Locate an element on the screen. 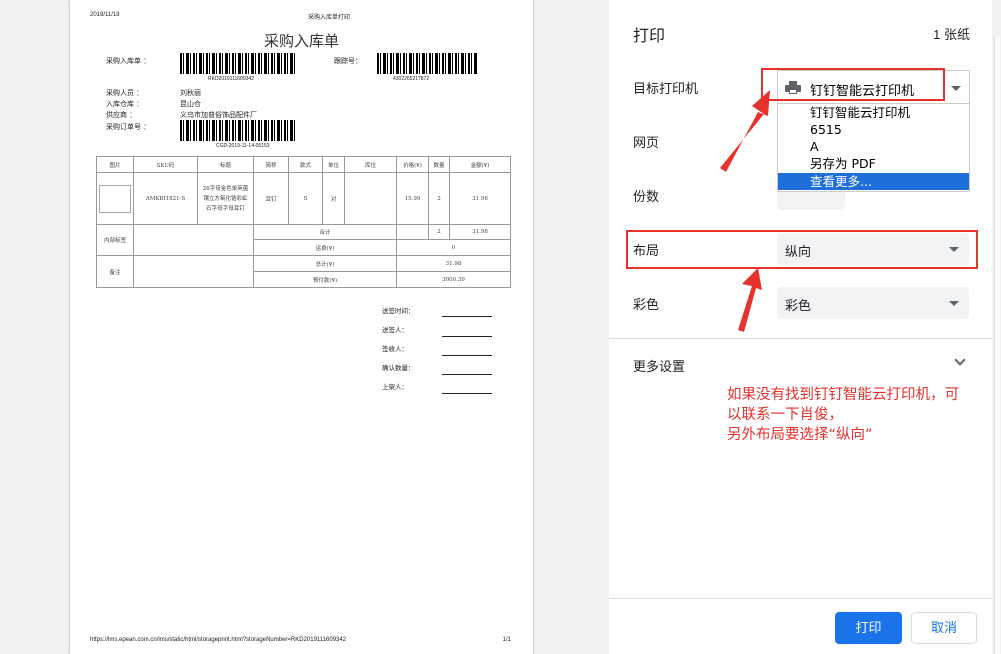 This screenshot has width=1001, height=654. note-line: 另外布局要选择“纵向” is located at coordinates (800, 435).